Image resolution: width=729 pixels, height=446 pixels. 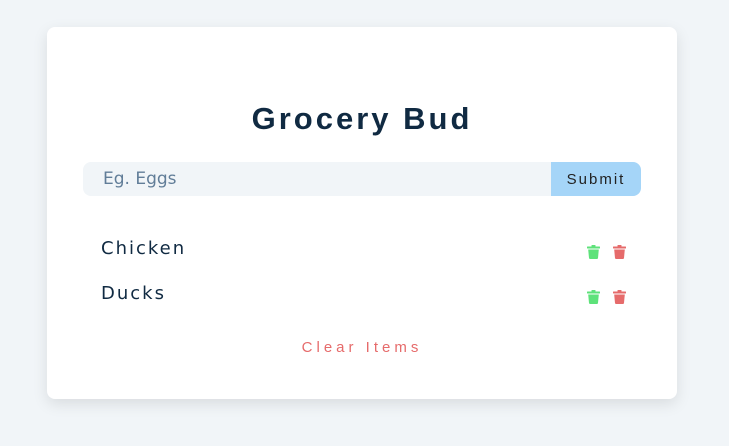 What do you see at coordinates (144, 248) in the screenshot?
I see `item-title: Chicken` at bounding box center [144, 248].